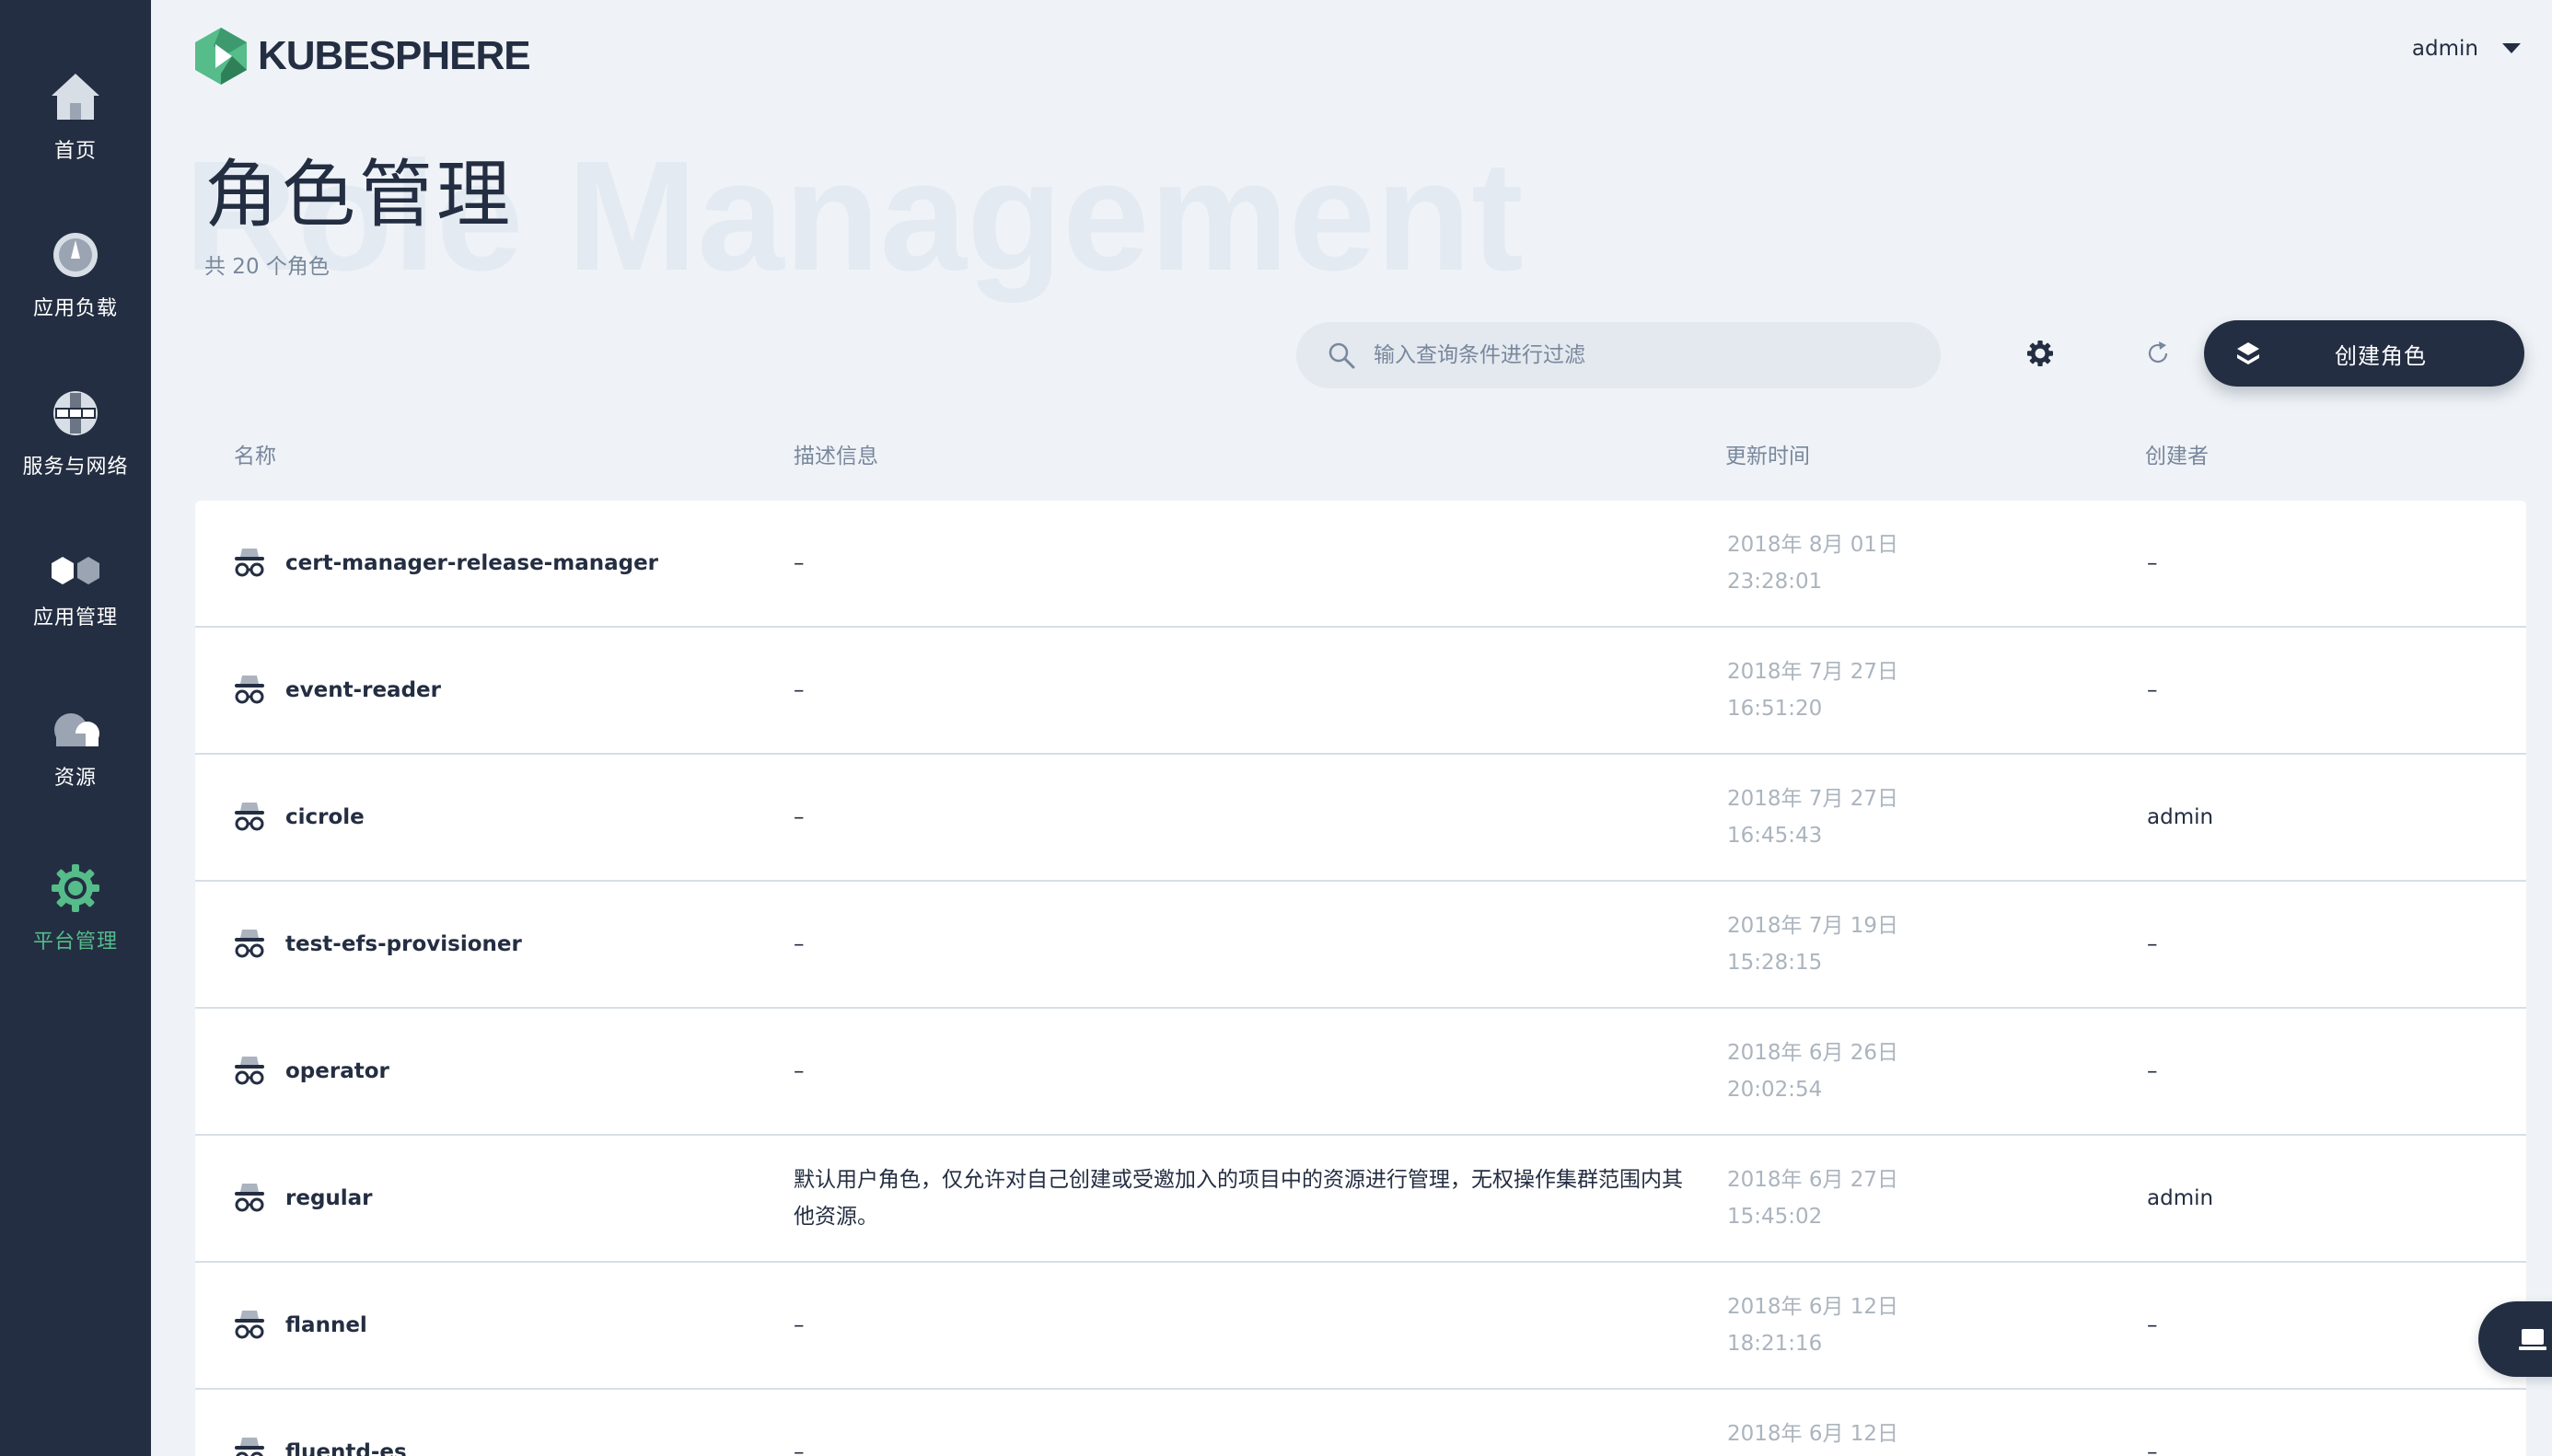 The height and width of the screenshot is (1456, 2552). I want to click on layers-icon, so click(2248, 353).